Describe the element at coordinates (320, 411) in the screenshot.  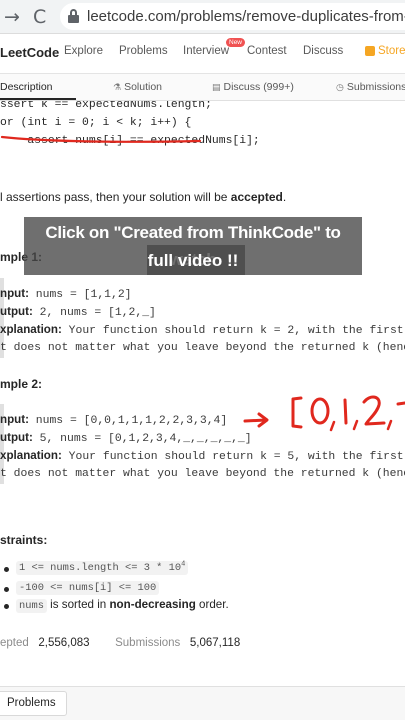
I see `ink-digit-zero` at that location.